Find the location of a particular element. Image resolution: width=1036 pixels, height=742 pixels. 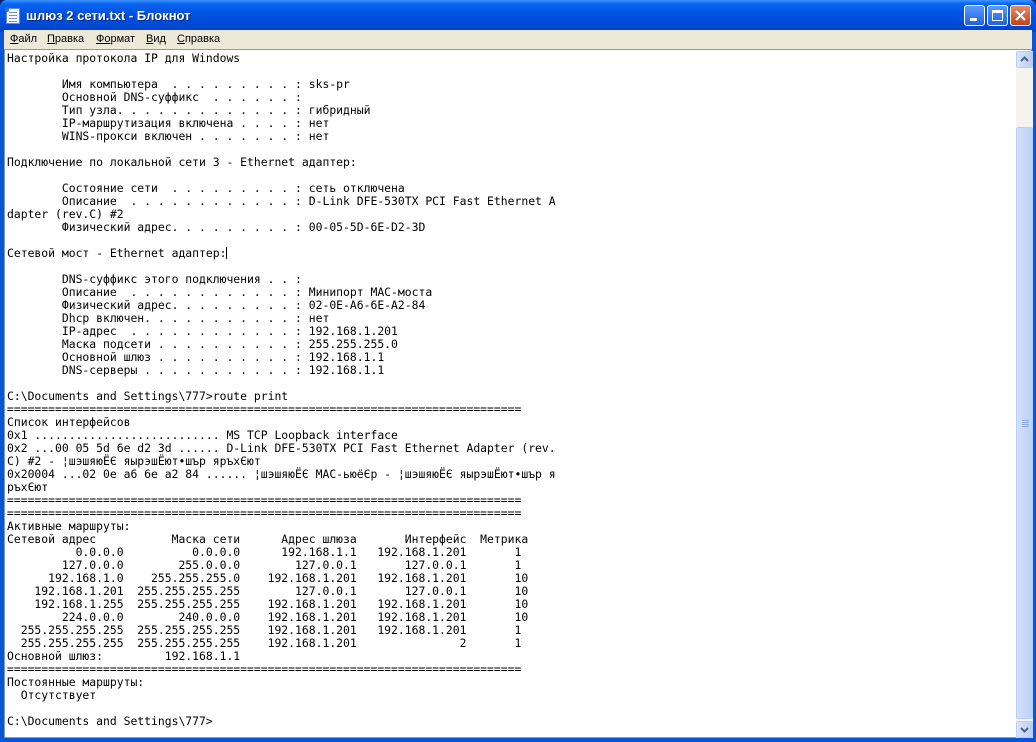

menu-view: Вид is located at coordinates (156, 39).